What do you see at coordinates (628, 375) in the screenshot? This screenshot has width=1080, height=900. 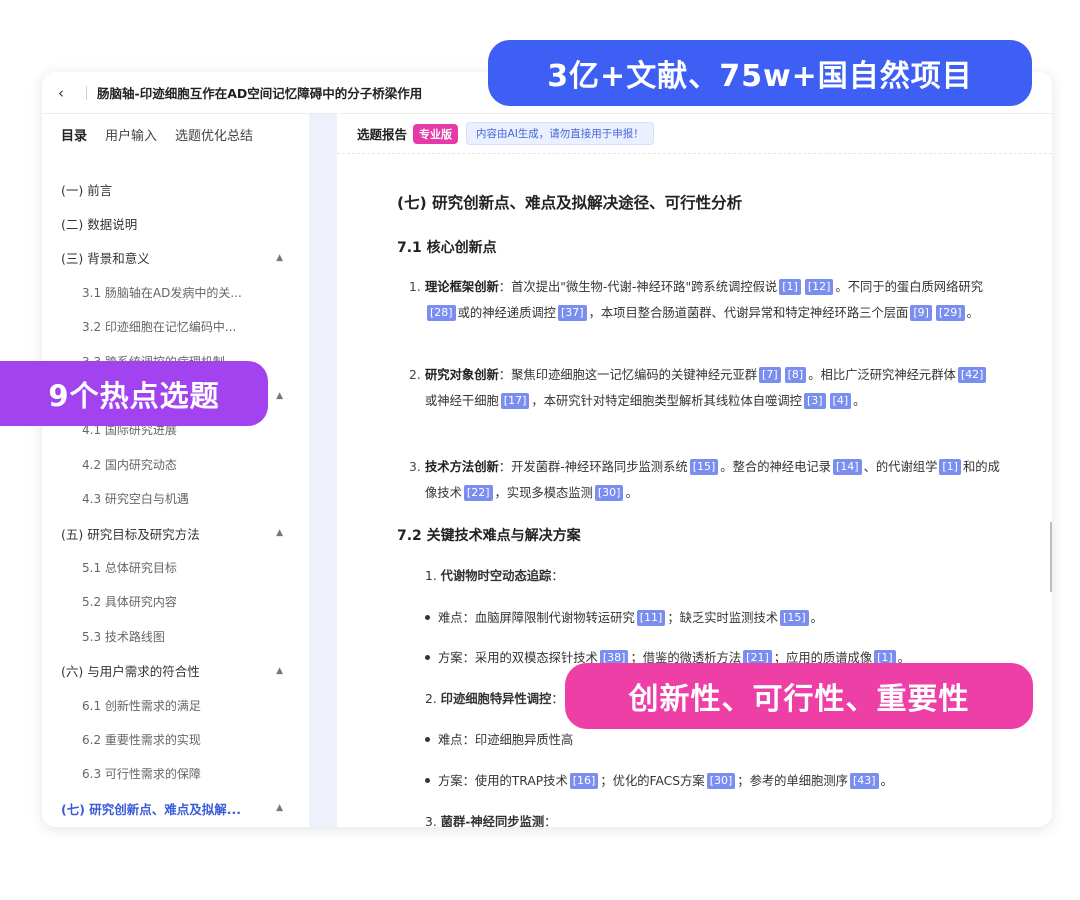 I see `item-text: ：聚焦印迹细胞这一记忆编码的关键神经元亚群` at bounding box center [628, 375].